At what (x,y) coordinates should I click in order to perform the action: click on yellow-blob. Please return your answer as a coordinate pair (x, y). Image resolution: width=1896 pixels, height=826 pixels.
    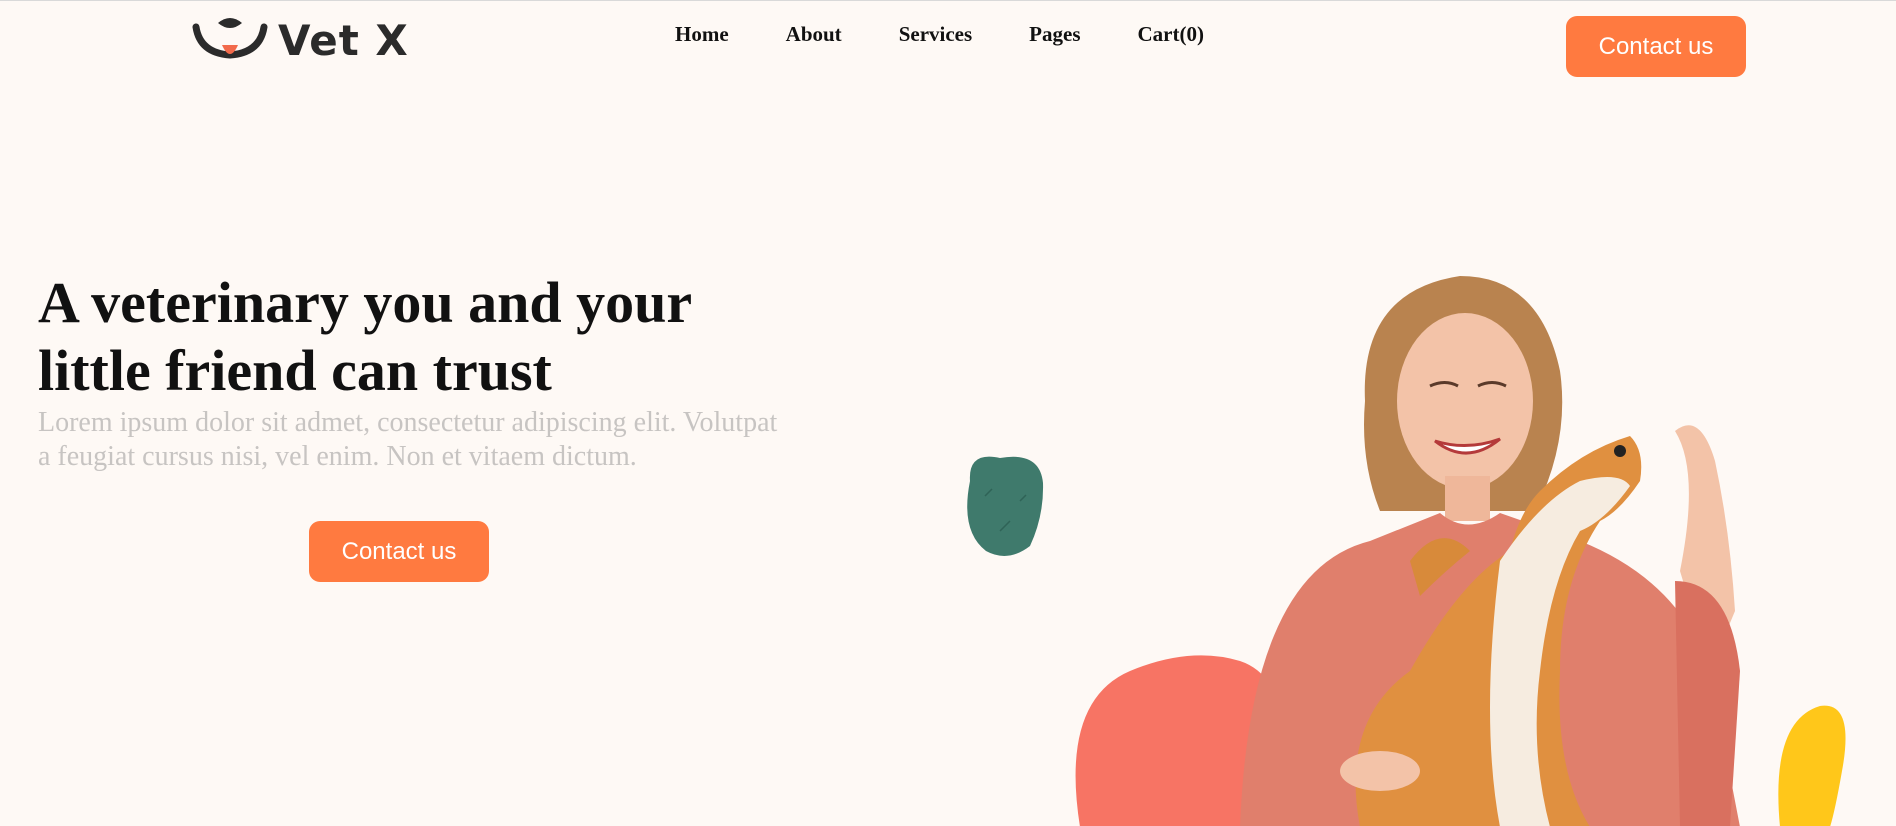
    Looking at the image, I should click on (1812, 765).